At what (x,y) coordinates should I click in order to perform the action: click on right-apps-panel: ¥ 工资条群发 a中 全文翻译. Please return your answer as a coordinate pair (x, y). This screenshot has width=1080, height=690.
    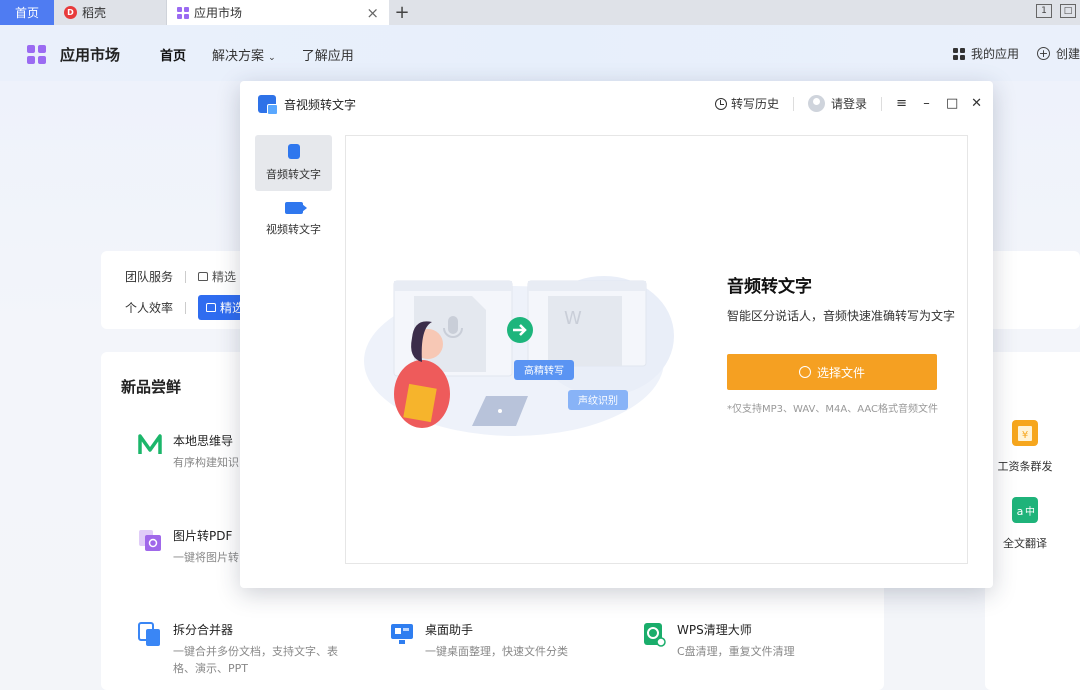
    Looking at the image, I should click on (1032, 521).